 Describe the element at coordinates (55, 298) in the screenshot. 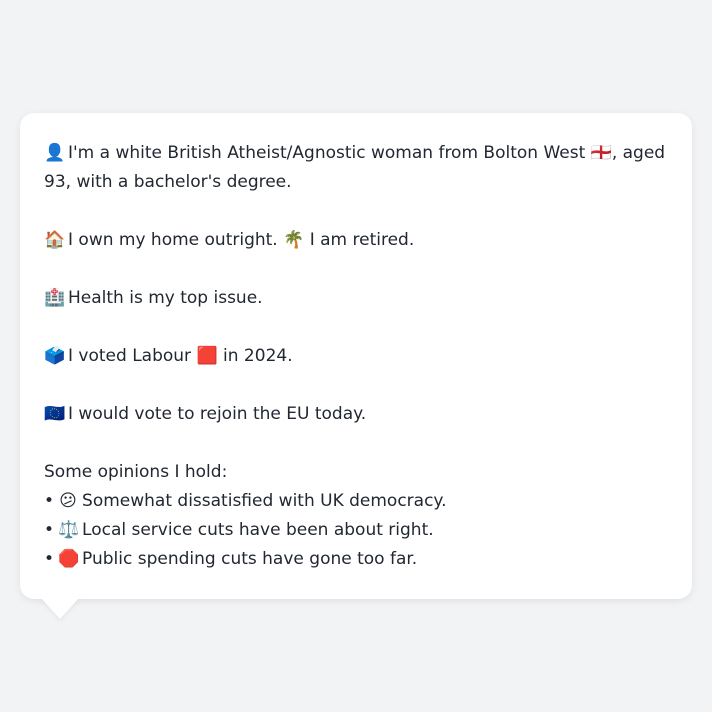

I see `hospital-icon: 🏥` at that location.